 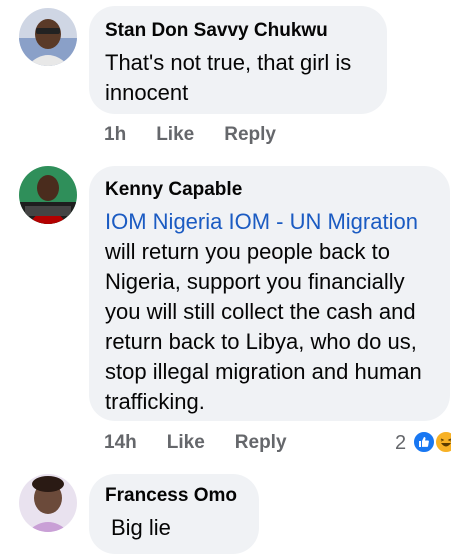 I want to click on comment-author: Stan Don Savvy Chukwu, so click(x=237, y=31).